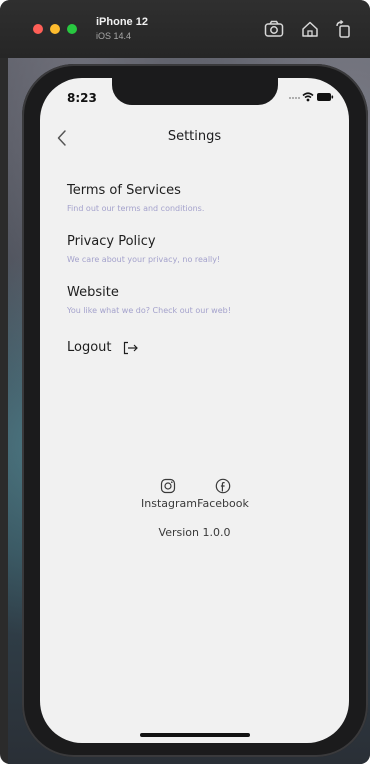 The height and width of the screenshot is (764, 370). Describe the element at coordinates (72, 29) in the screenshot. I see `zoom-window-button` at that location.